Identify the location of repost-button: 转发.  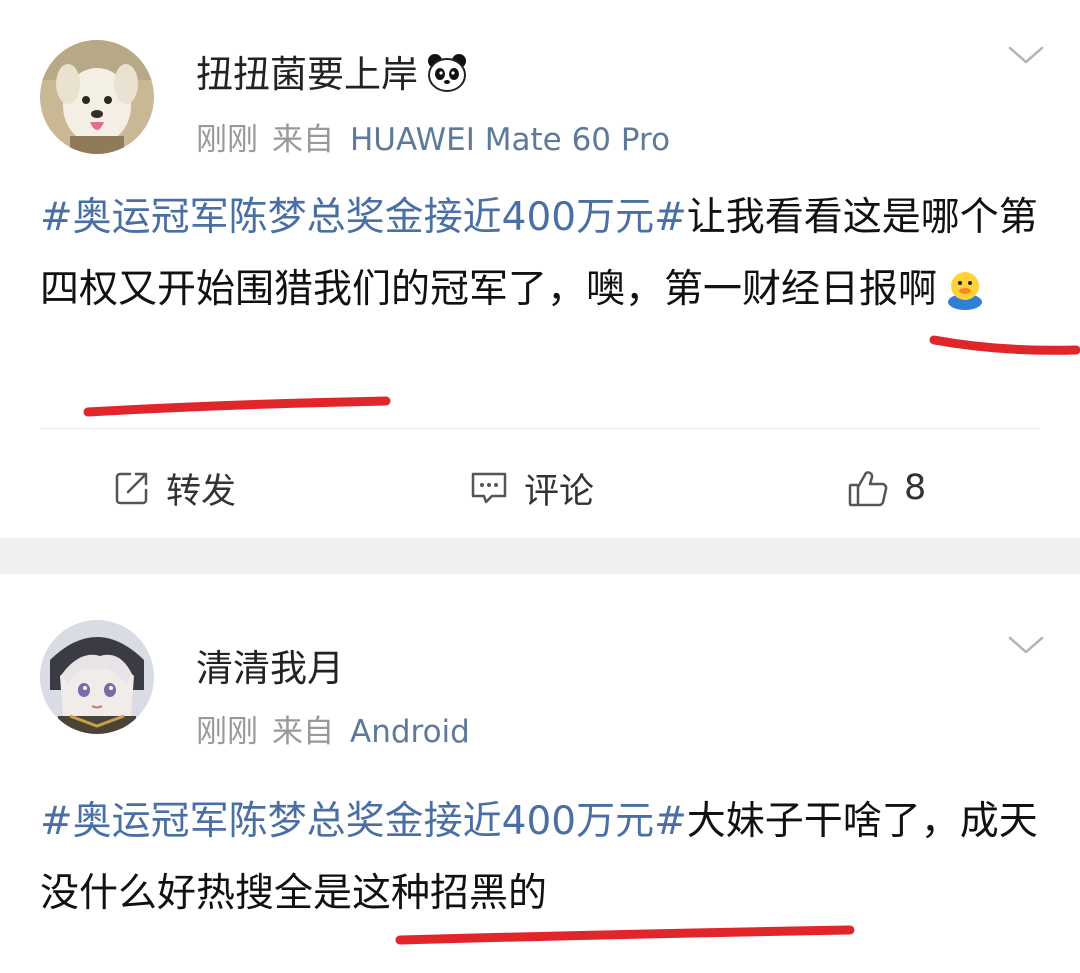
(174, 488).